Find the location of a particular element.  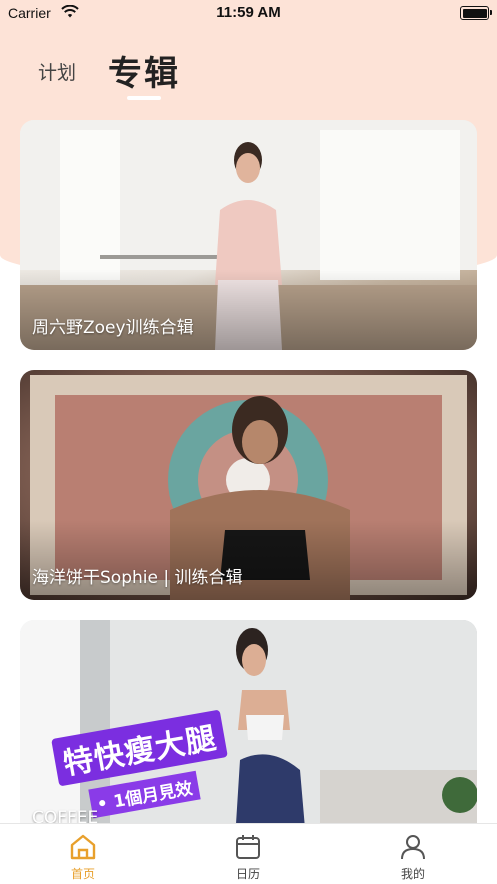

tabbar-label: 首页 is located at coordinates (82, 874).